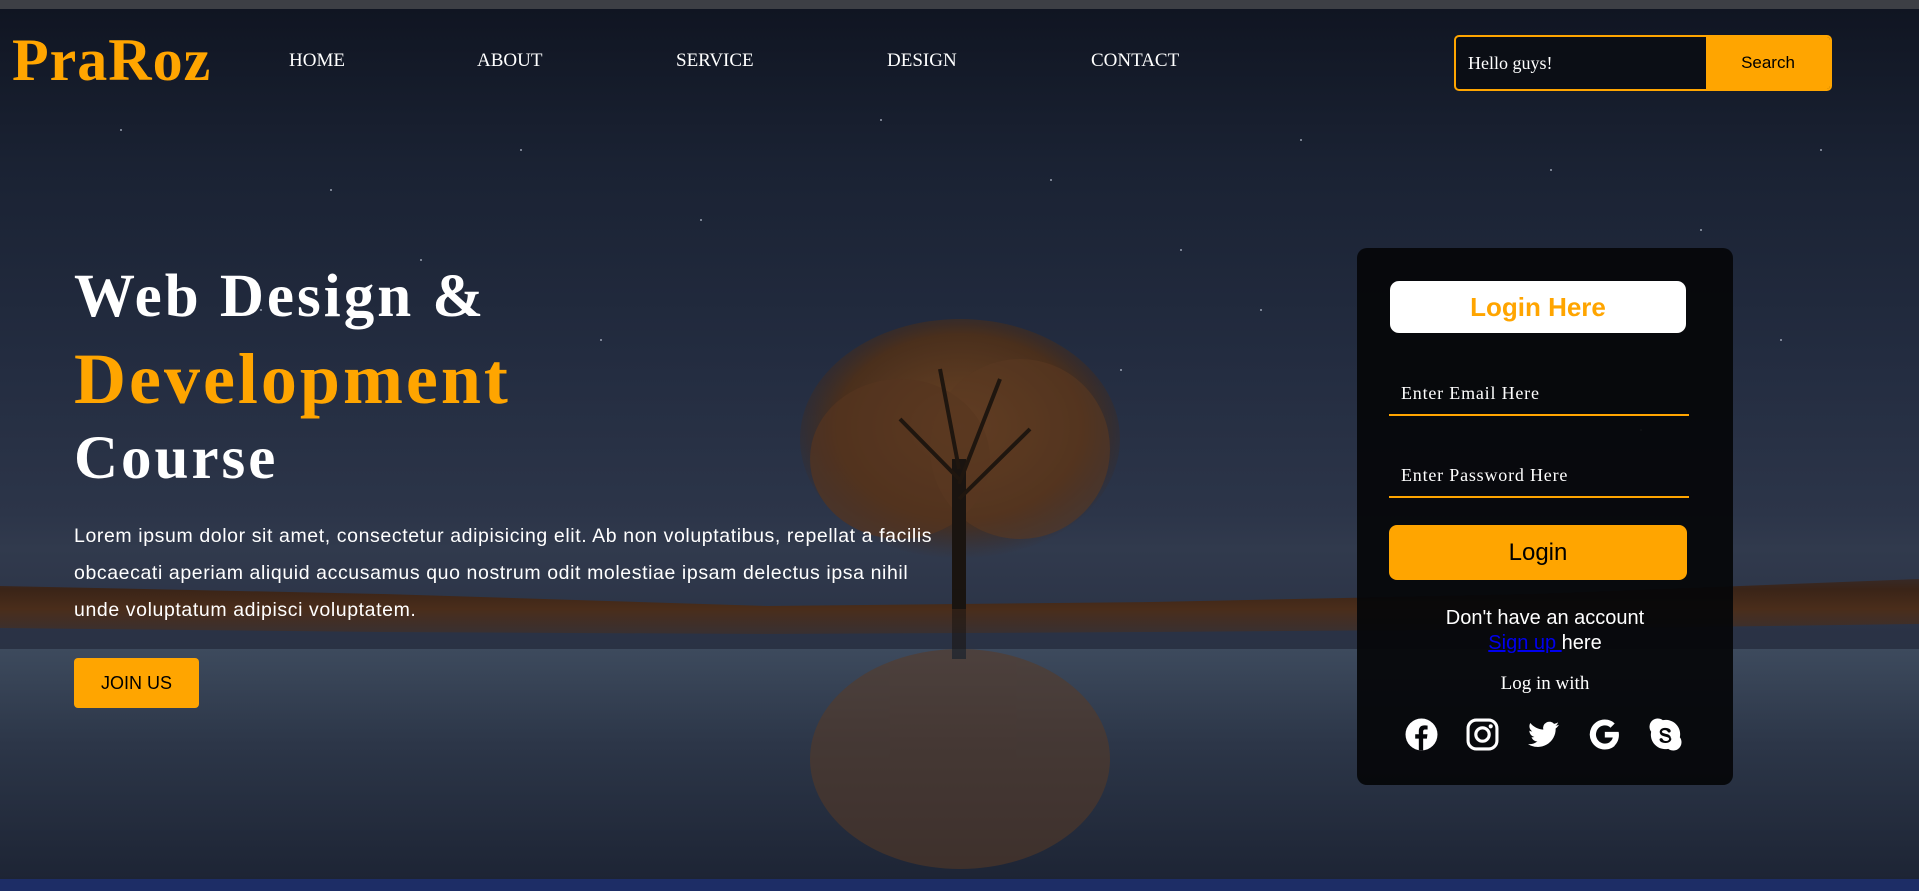  I want to click on signup-suffix: here, so click(1581, 643).